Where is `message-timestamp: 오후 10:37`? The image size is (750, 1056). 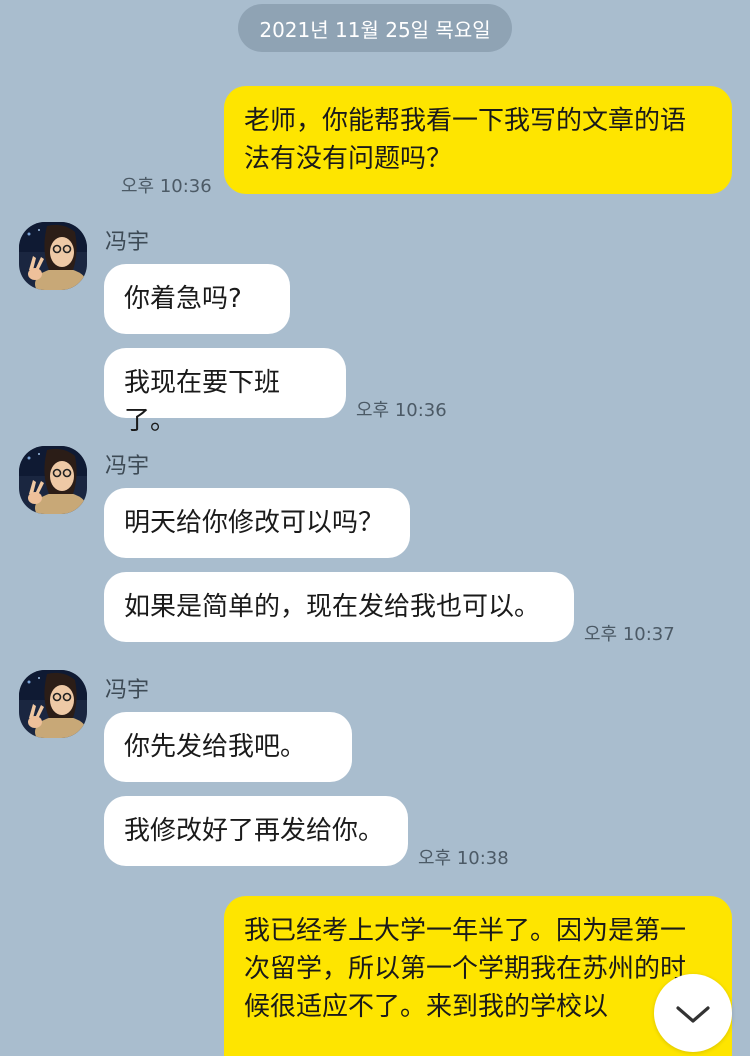 message-timestamp: 오후 10:37 is located at coordinates (629, 634).